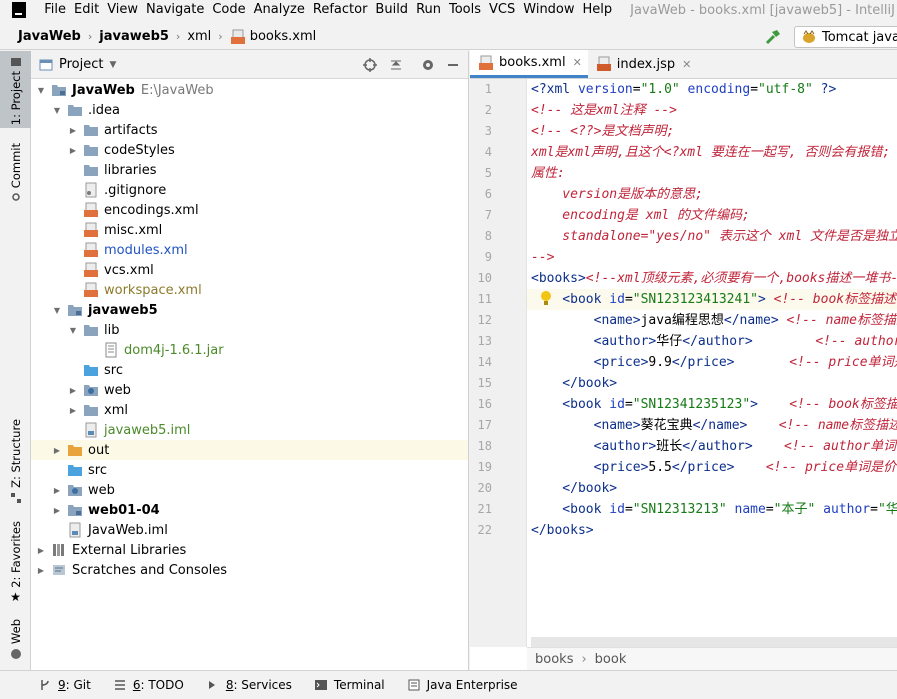 This screenshot has height=699, width=897. Describe the element at coordinates (15, 197) in the screenshot. I see `commit-icon` at that location.